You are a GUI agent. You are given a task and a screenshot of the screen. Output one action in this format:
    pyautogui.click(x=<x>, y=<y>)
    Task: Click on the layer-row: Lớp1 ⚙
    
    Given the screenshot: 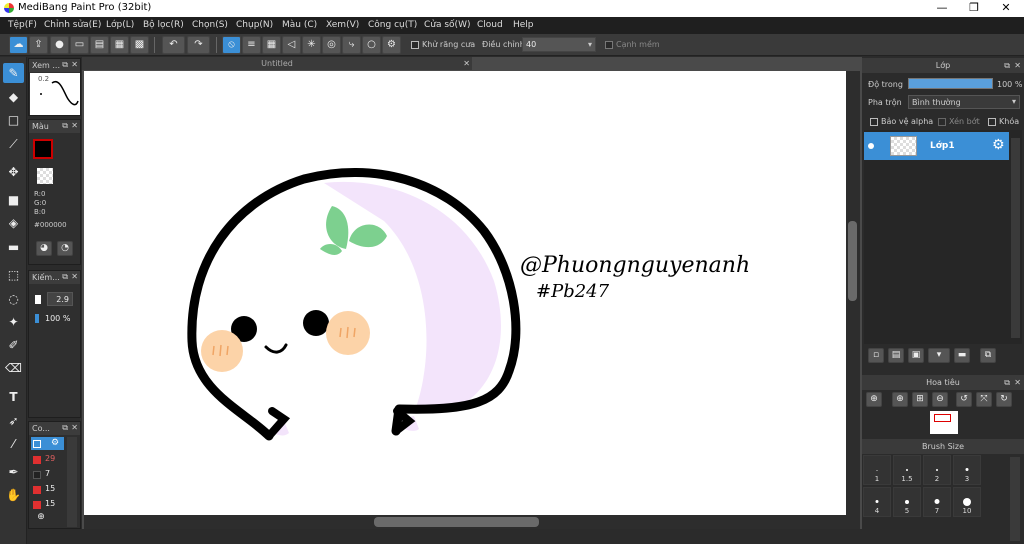 What is the action you would take?
    pyautogui.click(x=936, y=146)
    